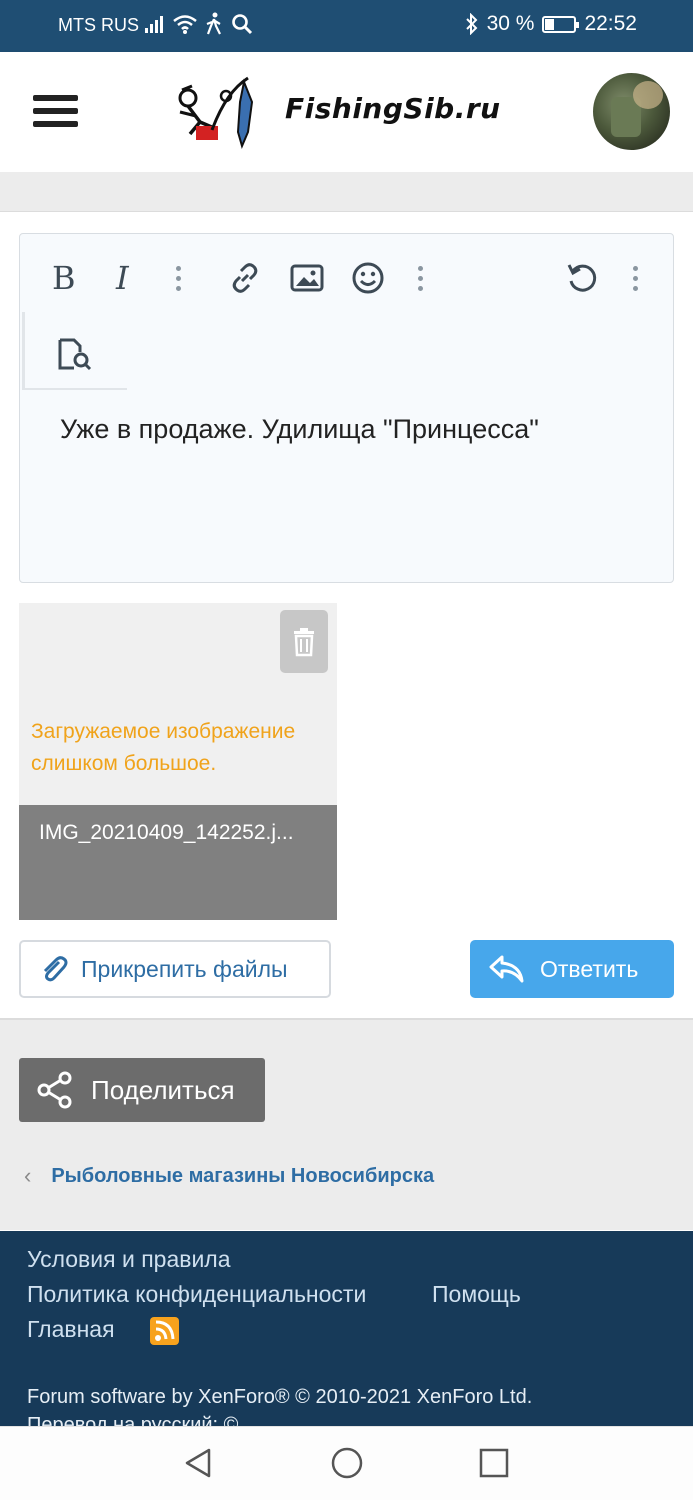  Describe the element at coordinates (506, 969) in the screenshot. I see `reply-icon` at that location.